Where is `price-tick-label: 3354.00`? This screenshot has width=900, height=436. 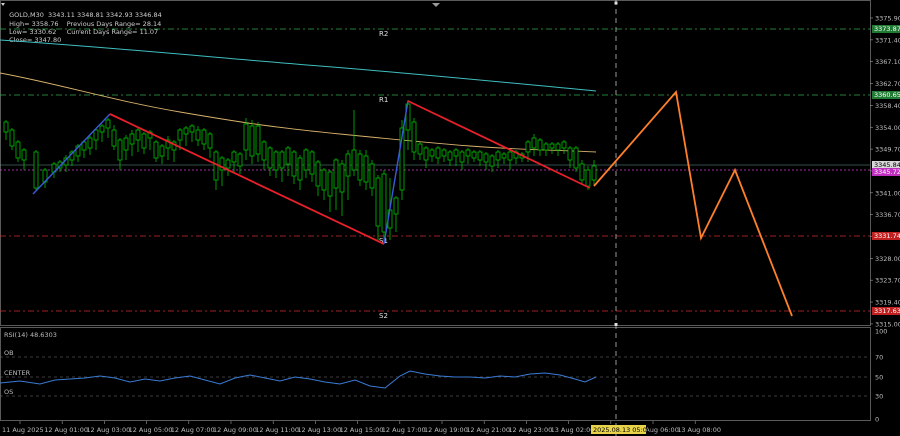 price-tick-label: 3354.00 is located at coordinates (887, 128).